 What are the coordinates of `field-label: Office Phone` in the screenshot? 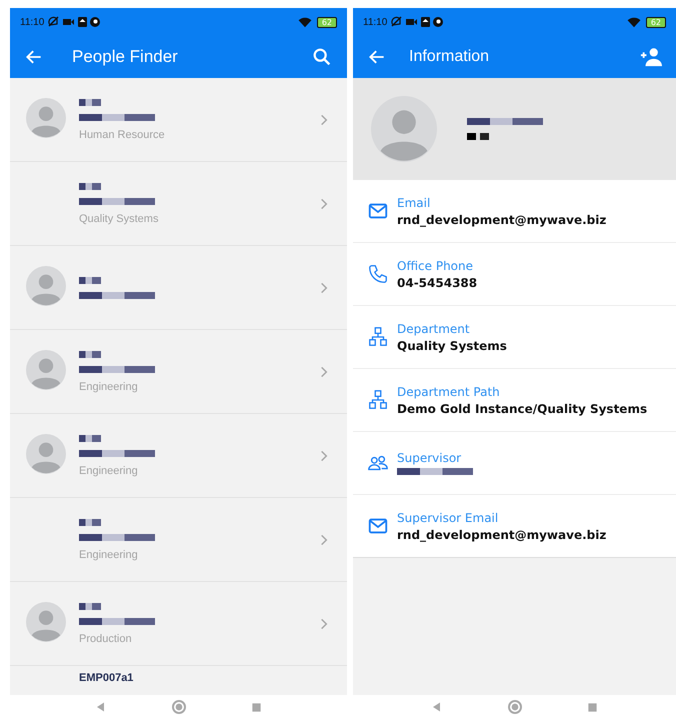 It's located at (435, 265).